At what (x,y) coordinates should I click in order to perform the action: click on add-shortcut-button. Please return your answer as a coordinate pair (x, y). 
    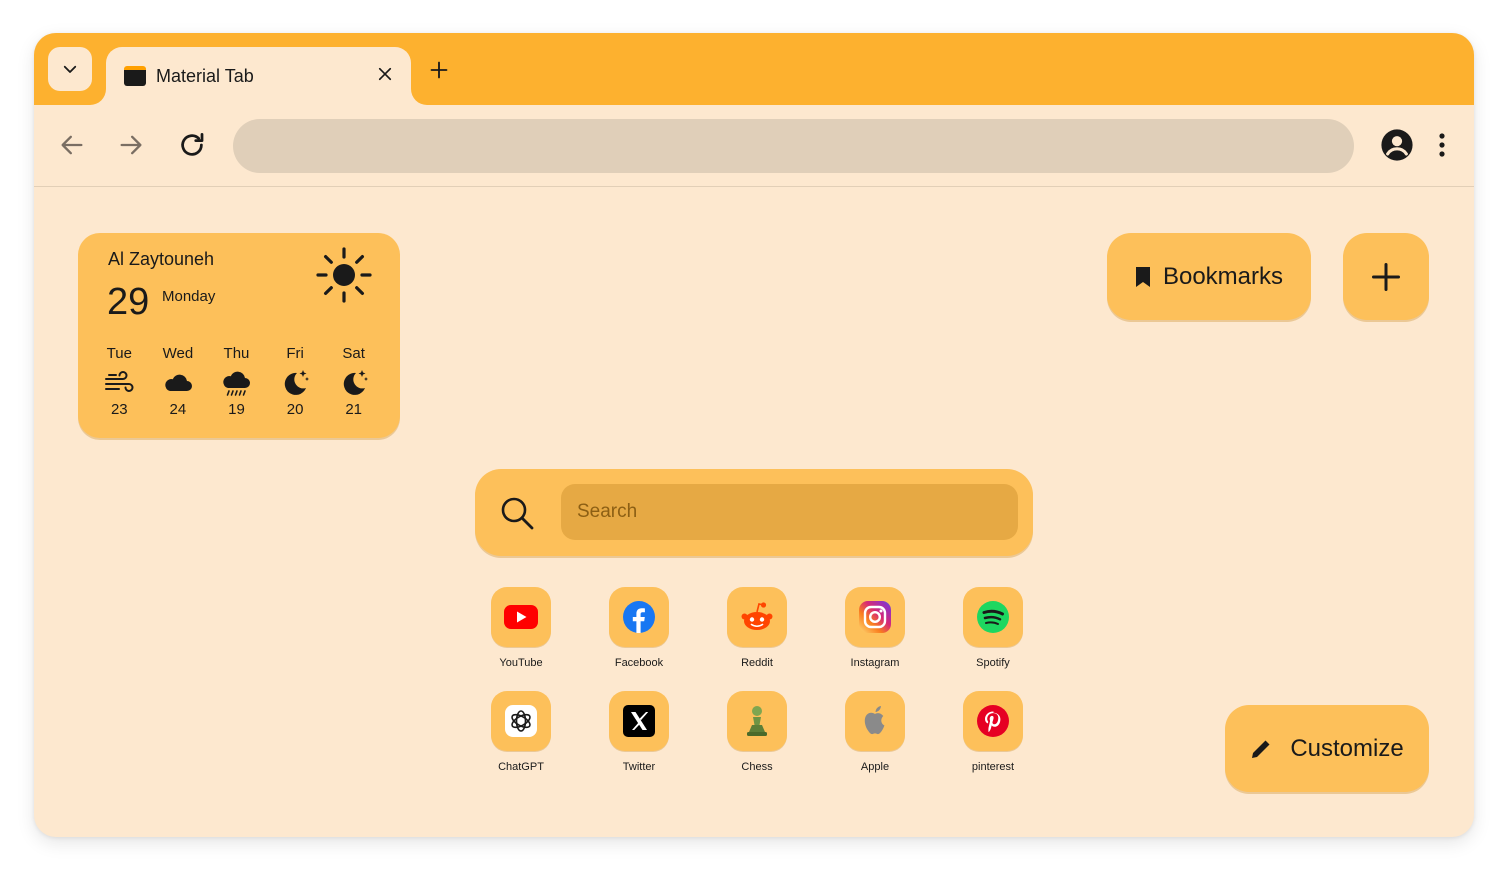
    Looking at the image, I should click on (1386, 276).